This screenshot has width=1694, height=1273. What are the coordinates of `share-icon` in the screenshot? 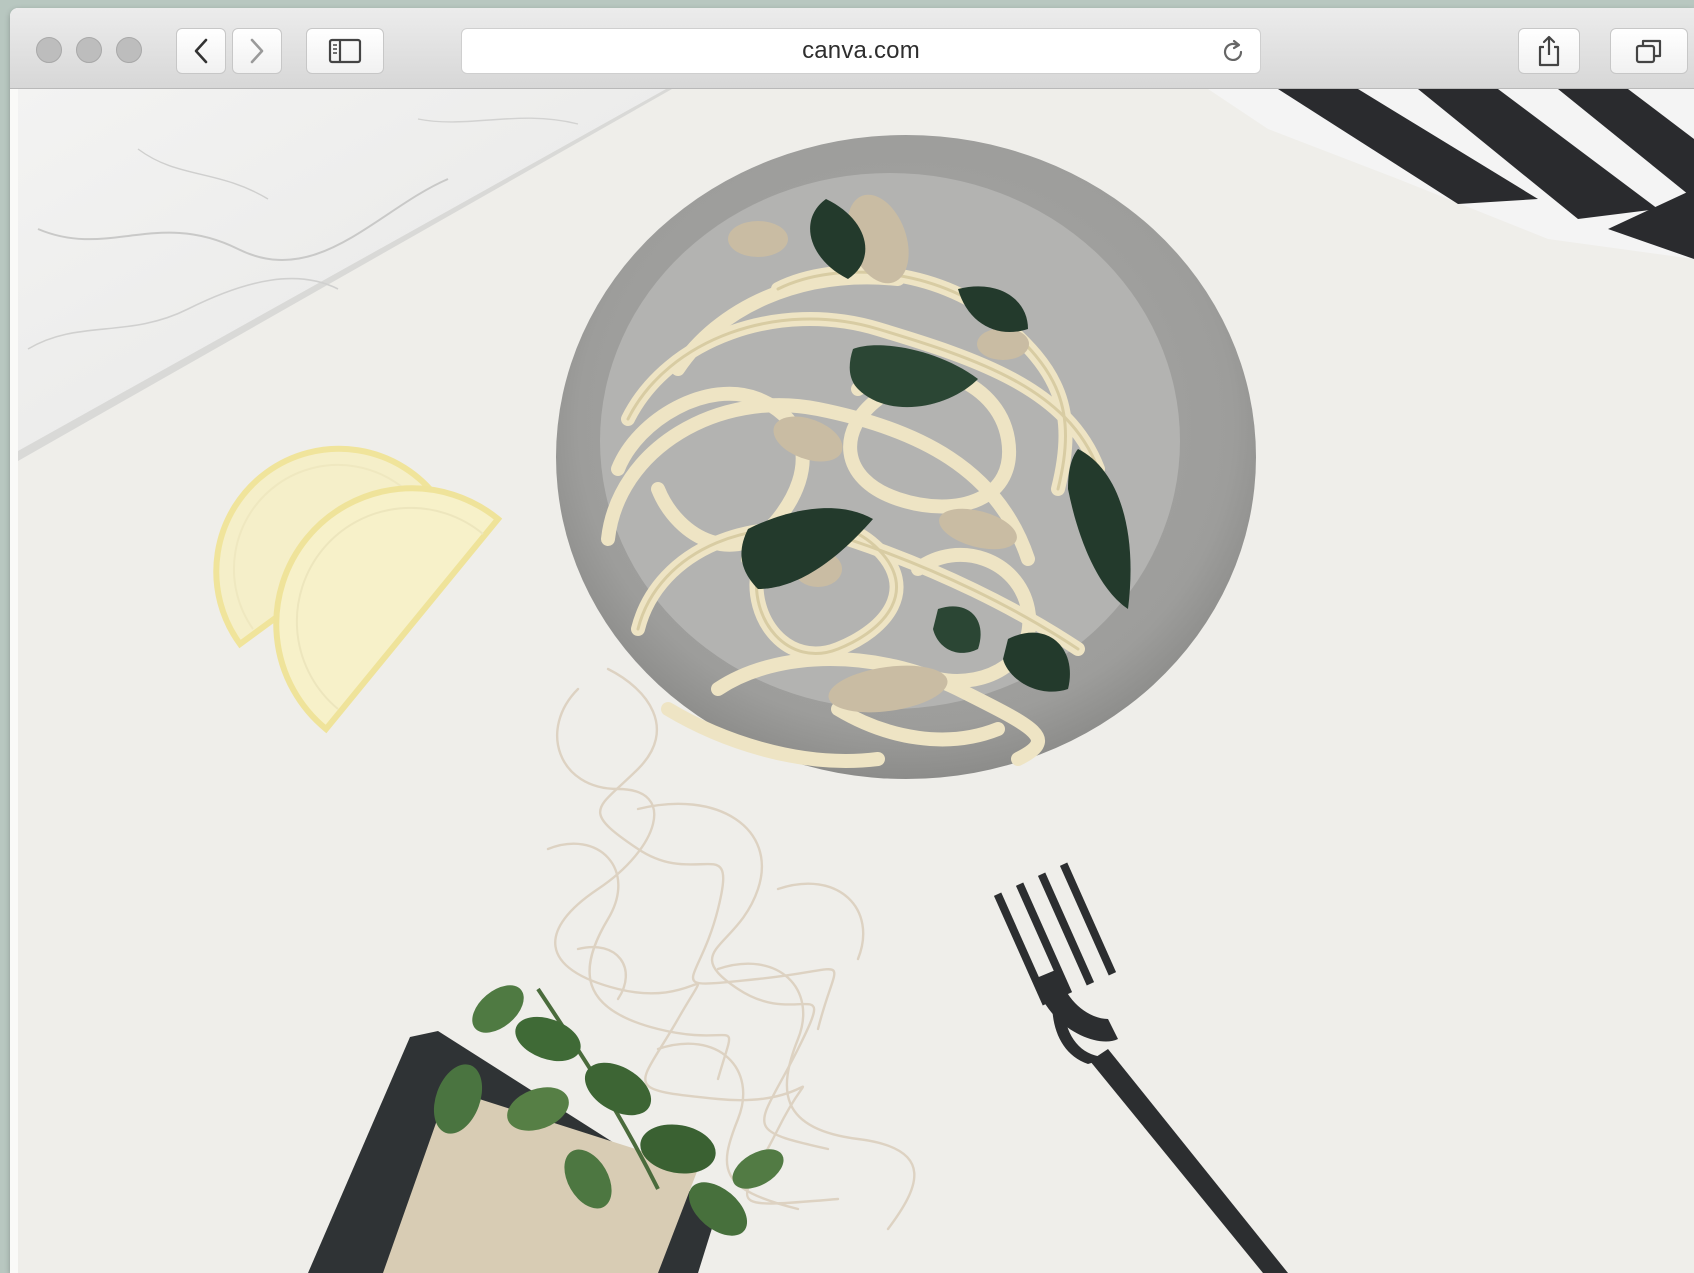 It's located at (1549, 51).